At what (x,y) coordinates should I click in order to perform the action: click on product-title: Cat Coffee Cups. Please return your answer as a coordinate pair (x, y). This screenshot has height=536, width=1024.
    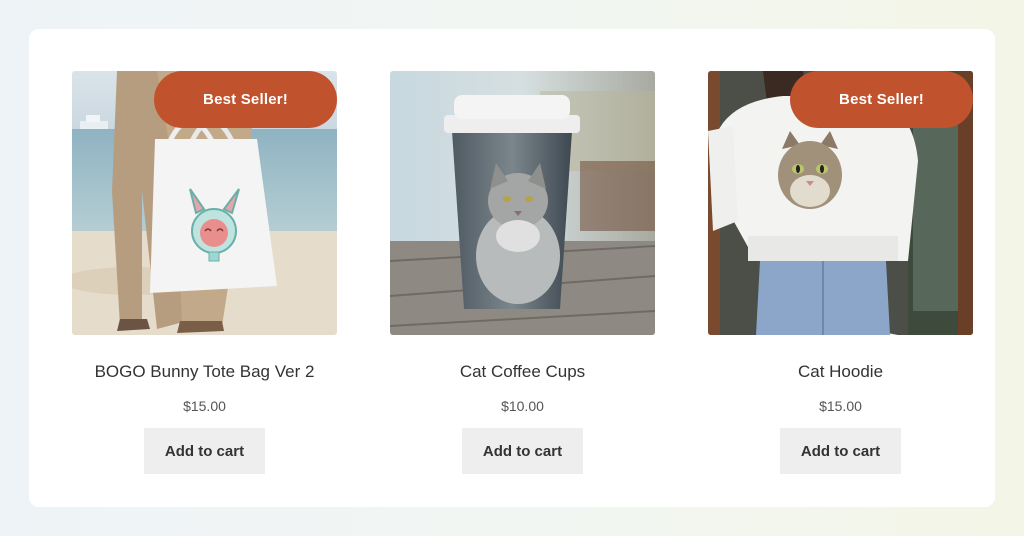
    Looking at the image, I should click on (522, 372).